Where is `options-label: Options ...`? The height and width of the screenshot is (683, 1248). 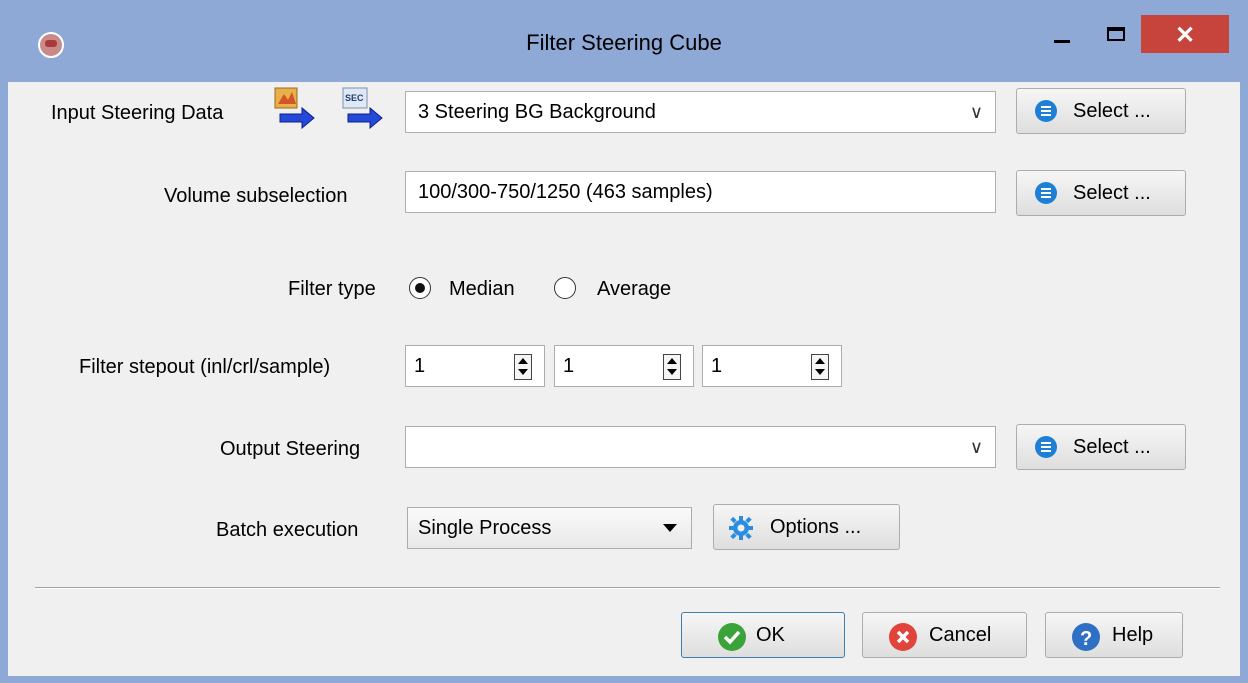
options-label: Options ... is located at coordinates (816, 527).